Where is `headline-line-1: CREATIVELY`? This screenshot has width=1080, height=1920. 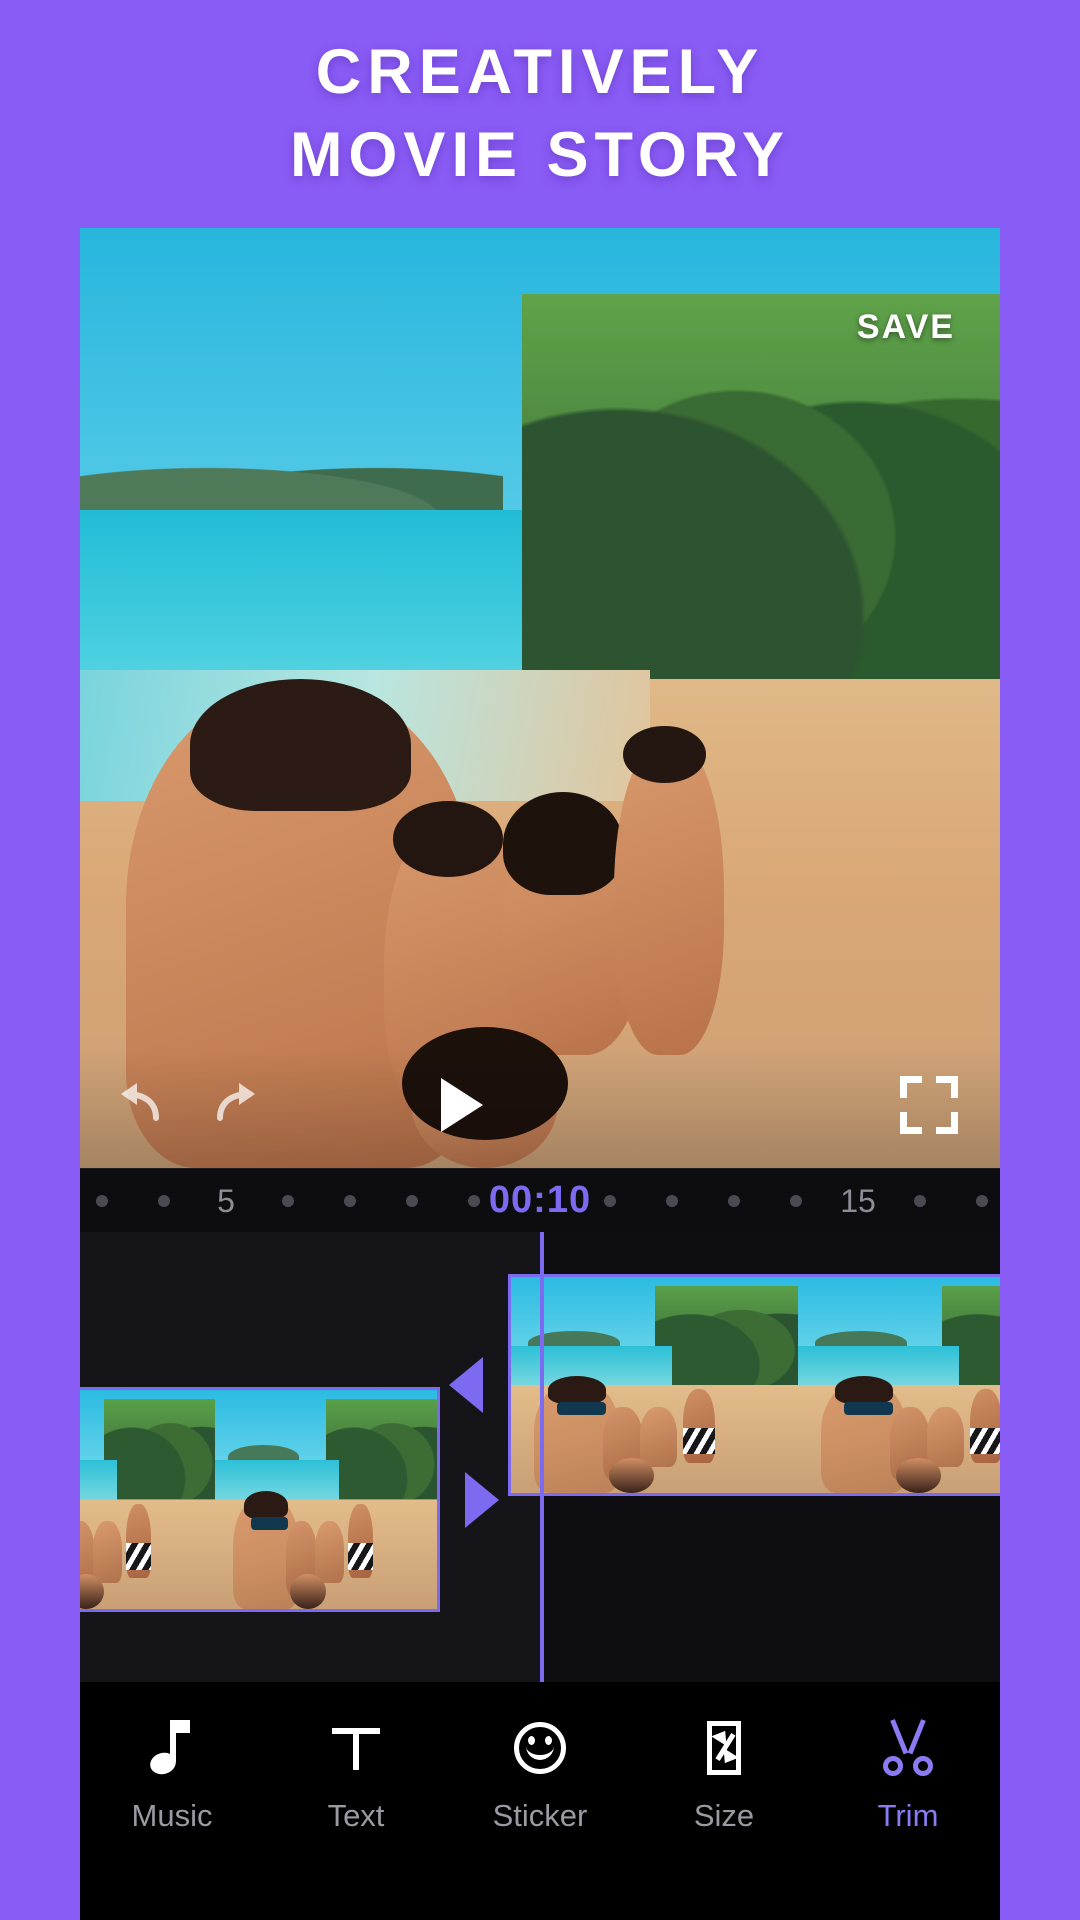
headline-line-1: CREATIVELY is located at coordinates (540, 72).